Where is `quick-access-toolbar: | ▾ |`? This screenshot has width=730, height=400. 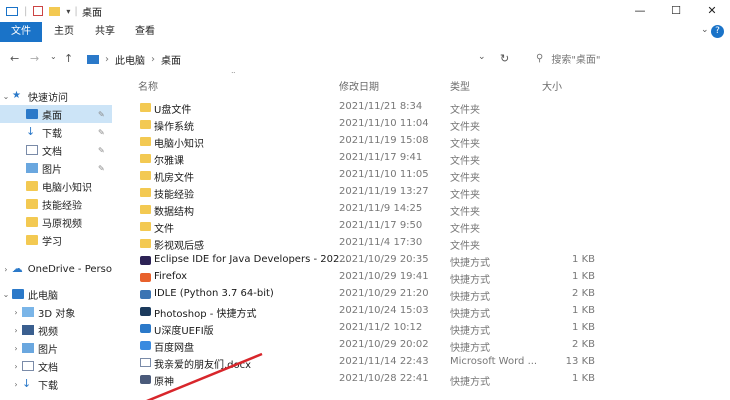
quick-access-toolbar: | ▾ | is located at coordinates (42, 11).